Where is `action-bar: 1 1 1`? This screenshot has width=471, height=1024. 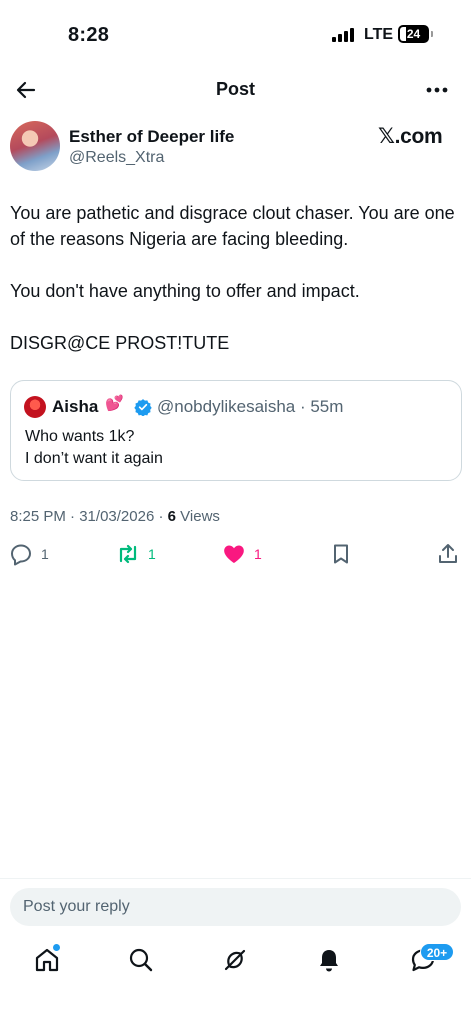 action-bar: 1 1 1 is located at coordinates (235, 555).